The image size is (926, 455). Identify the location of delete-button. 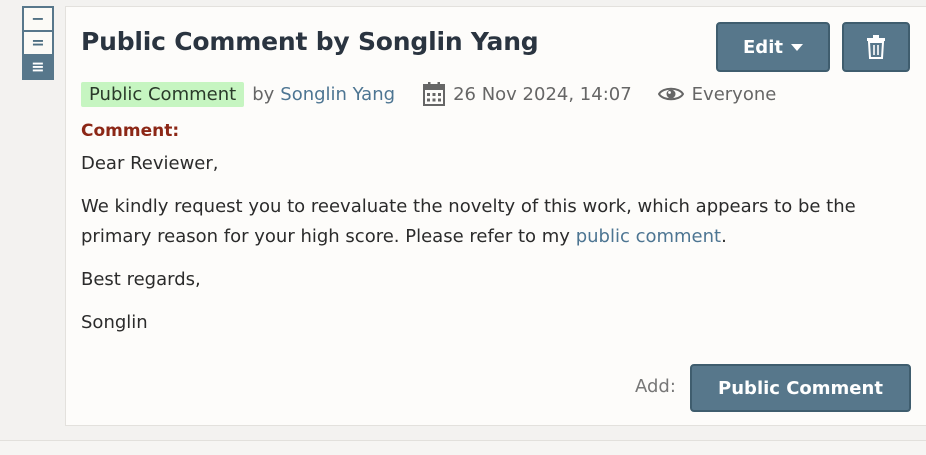
(876, 47).